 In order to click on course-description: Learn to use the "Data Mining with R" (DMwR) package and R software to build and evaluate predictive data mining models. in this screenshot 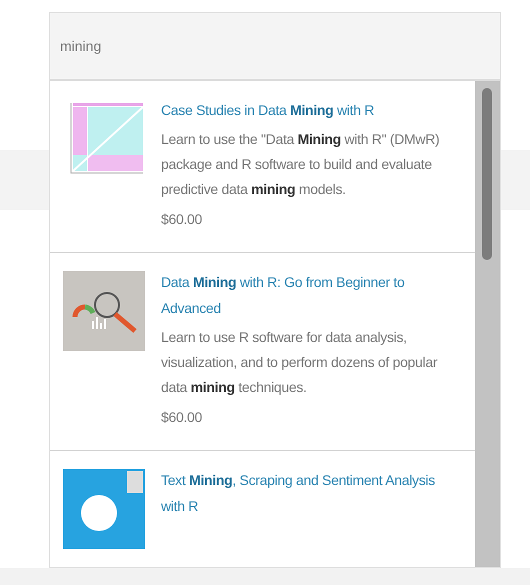, I will do `click(300, 164)`.